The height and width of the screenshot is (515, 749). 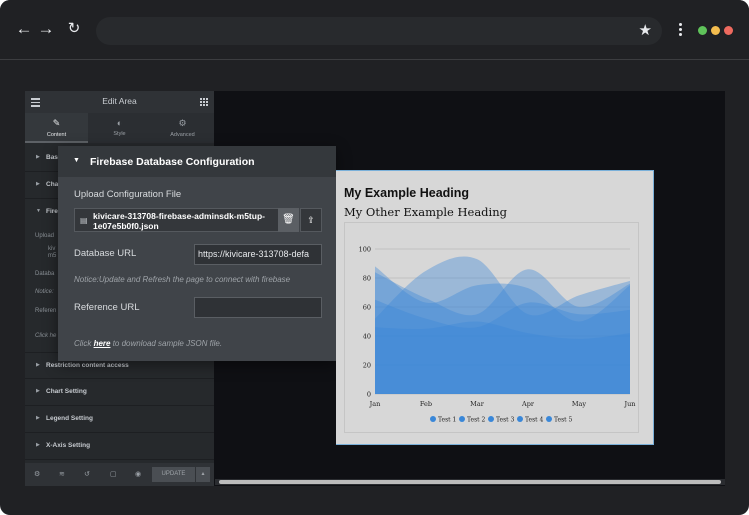 What do you see at coordinates (84, 343) in the screenshot?
I see `hint-prefix: Click` at bounding box center [84, 343].